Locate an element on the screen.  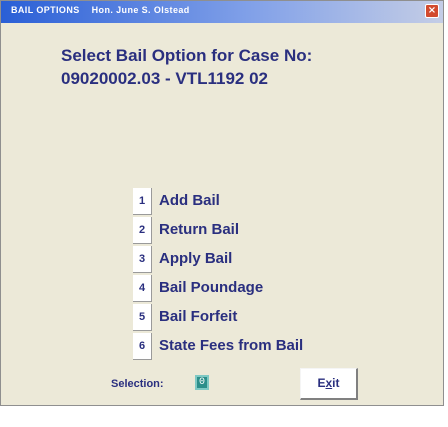
option-key: 4 is located at coordinates (142, 288).